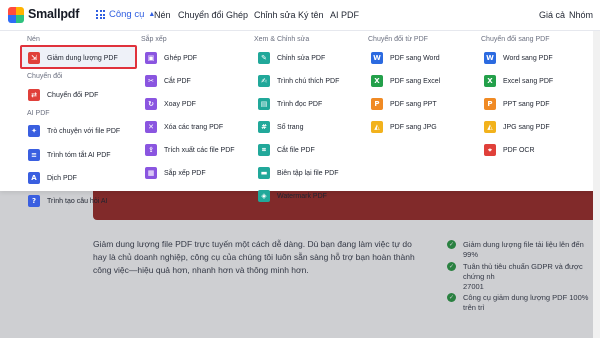 Image resolution: width=600 pixels, height=338 pixels. I want to click on menu-item-label: PDF sang Excel, so click(415, 81).